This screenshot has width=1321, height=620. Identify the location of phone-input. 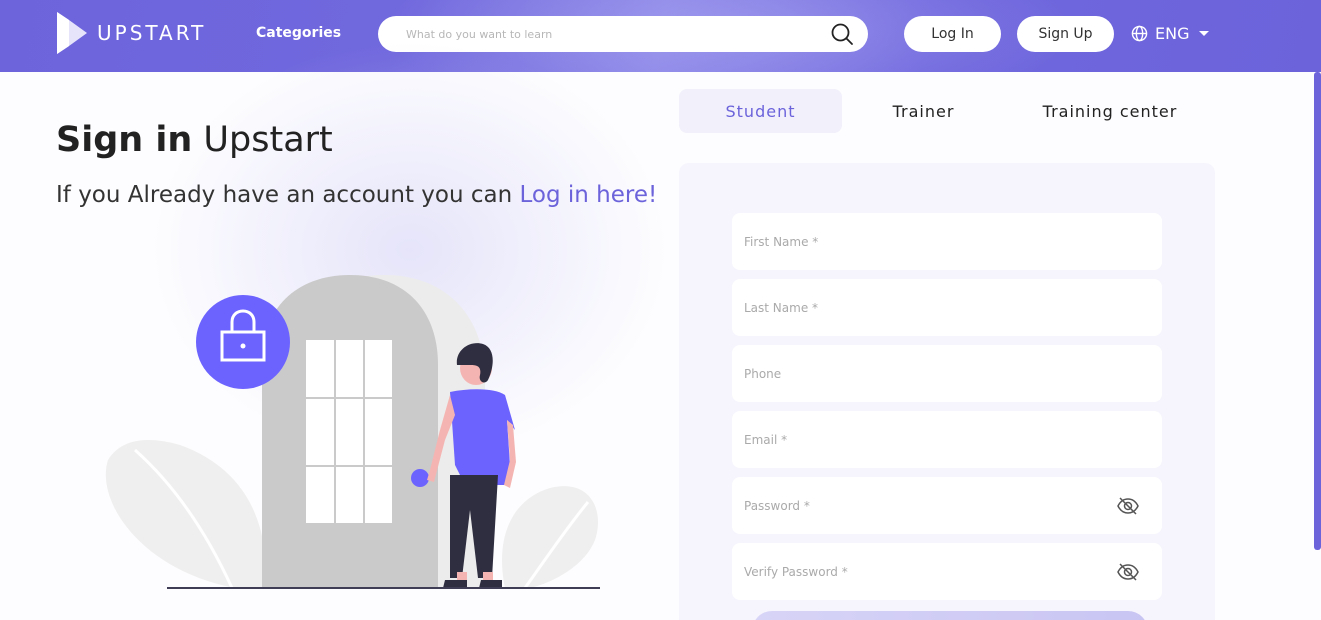
(947, 373).